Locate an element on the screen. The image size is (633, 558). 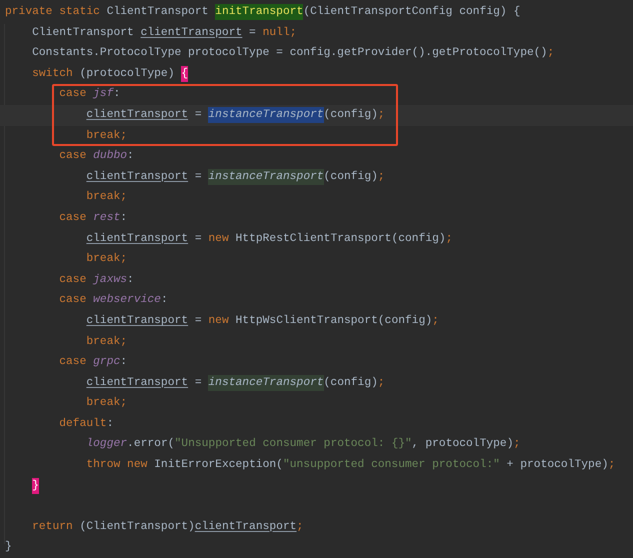
code-line: private static ClientTransport initTransport(ClientTransportConfig config) { is located at coordinates (262, 12).